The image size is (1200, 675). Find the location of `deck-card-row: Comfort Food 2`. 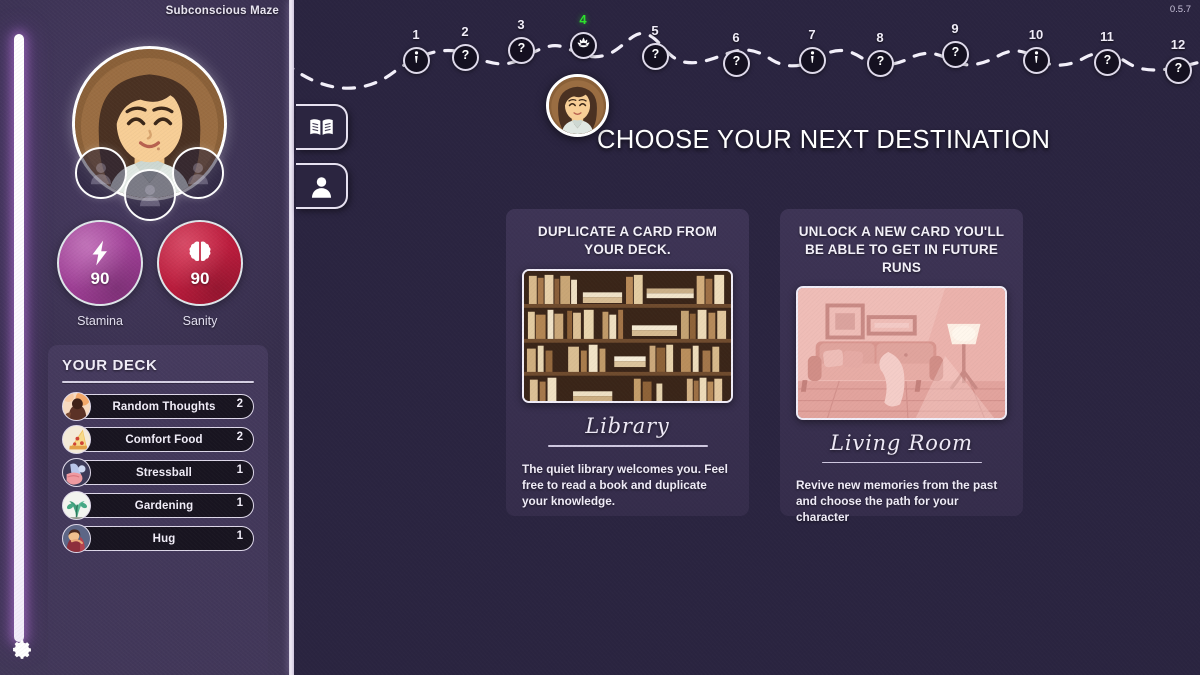

deck-card-row: Comfort Food 2 is located at coordinates (158, 439).